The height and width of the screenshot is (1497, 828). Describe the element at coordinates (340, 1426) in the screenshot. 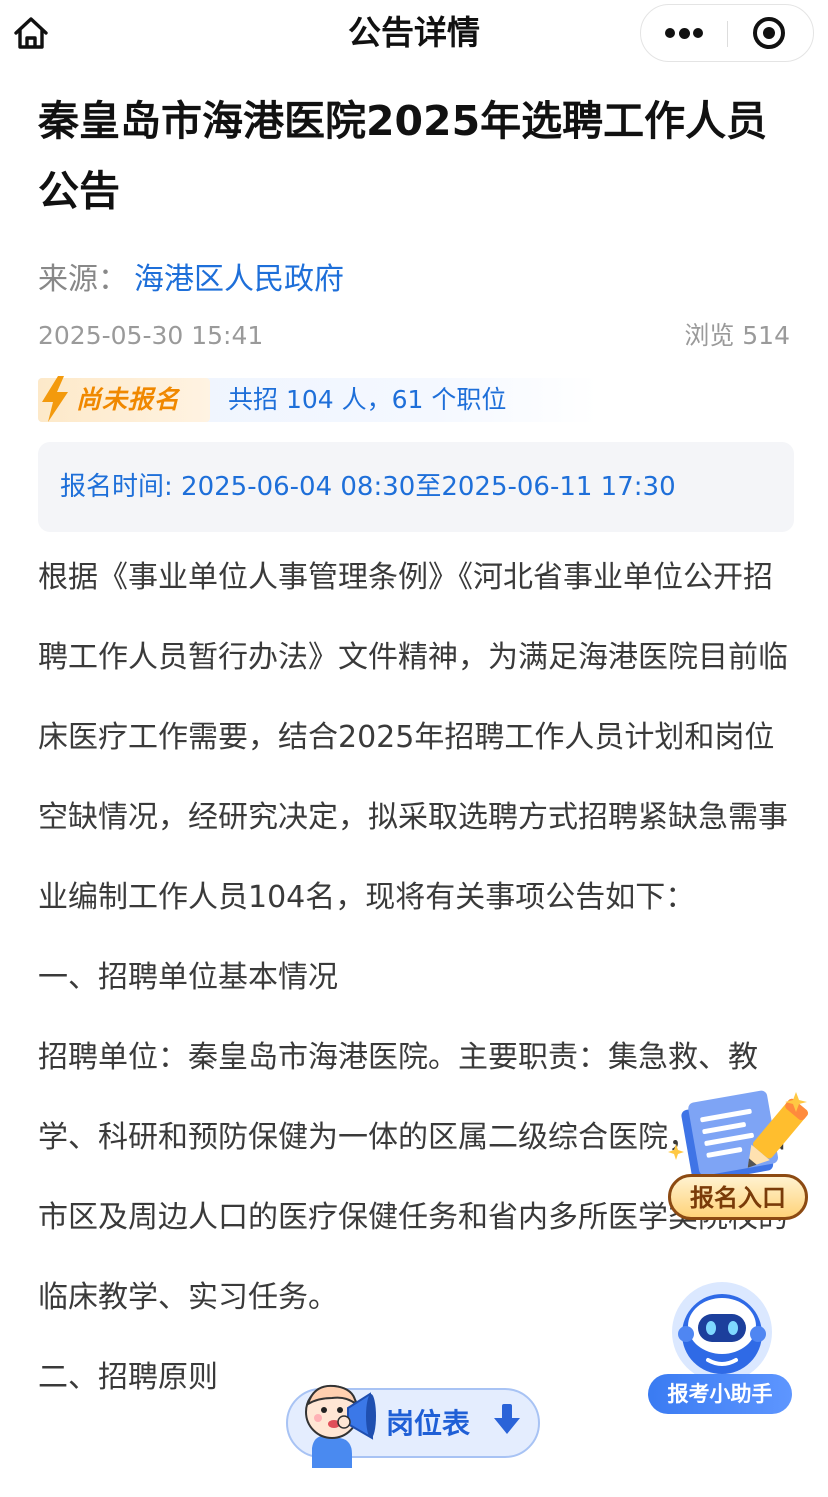

I see `megaphone-mascot-icon` at that location.